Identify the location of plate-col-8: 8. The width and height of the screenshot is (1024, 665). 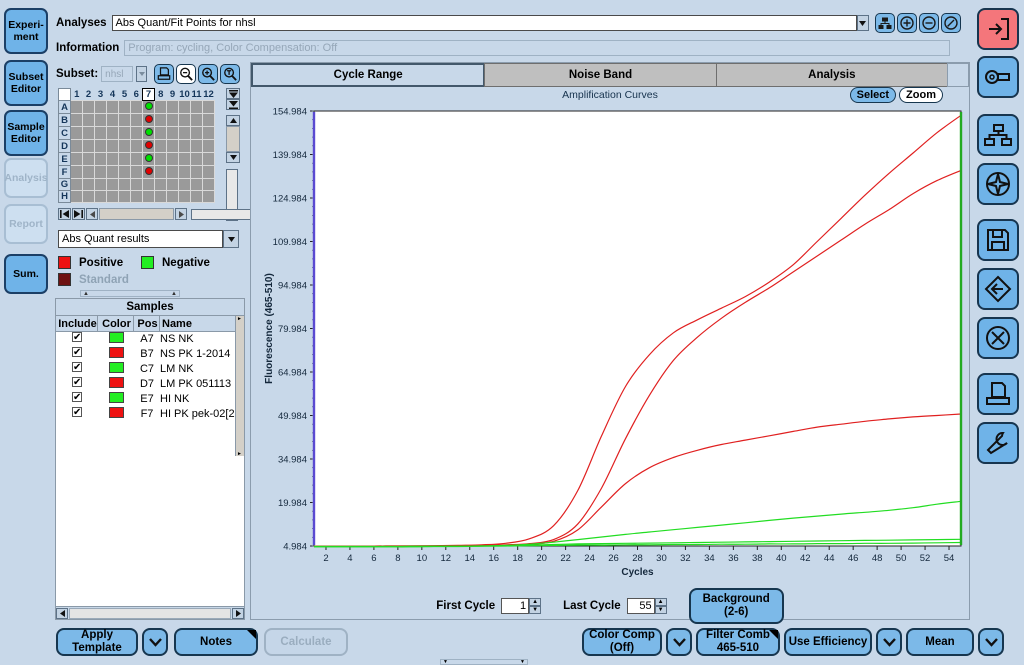
(160, 94).